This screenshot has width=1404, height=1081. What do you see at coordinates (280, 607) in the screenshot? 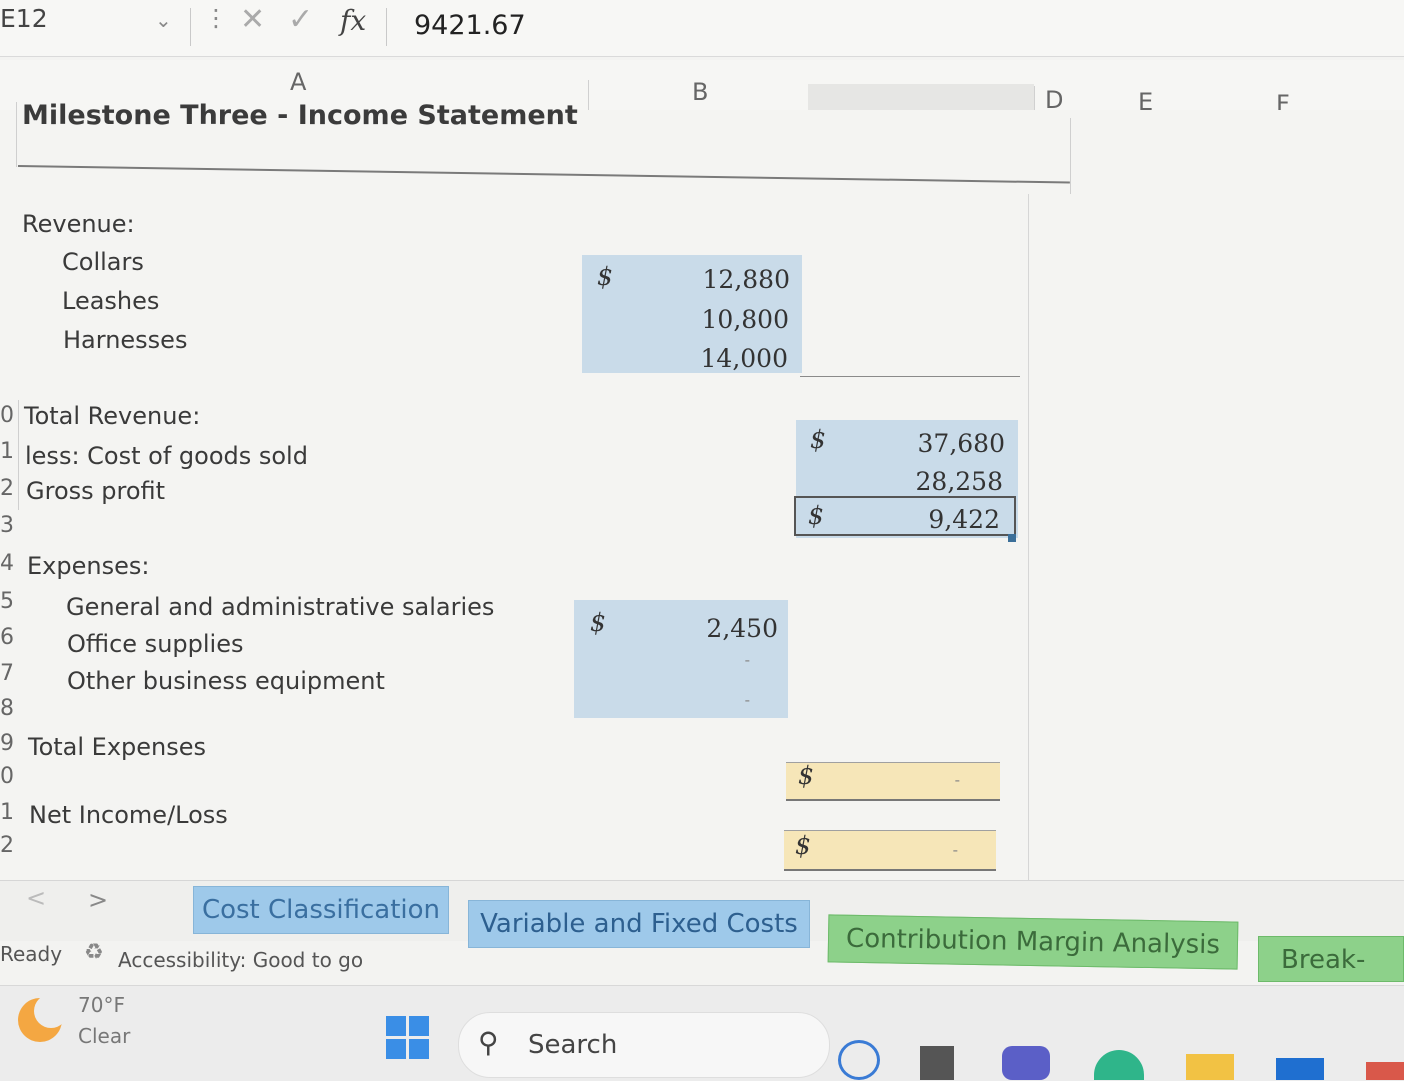
I see `expense-item-label: General and administrative salaries` at bounding box center [280, 607].